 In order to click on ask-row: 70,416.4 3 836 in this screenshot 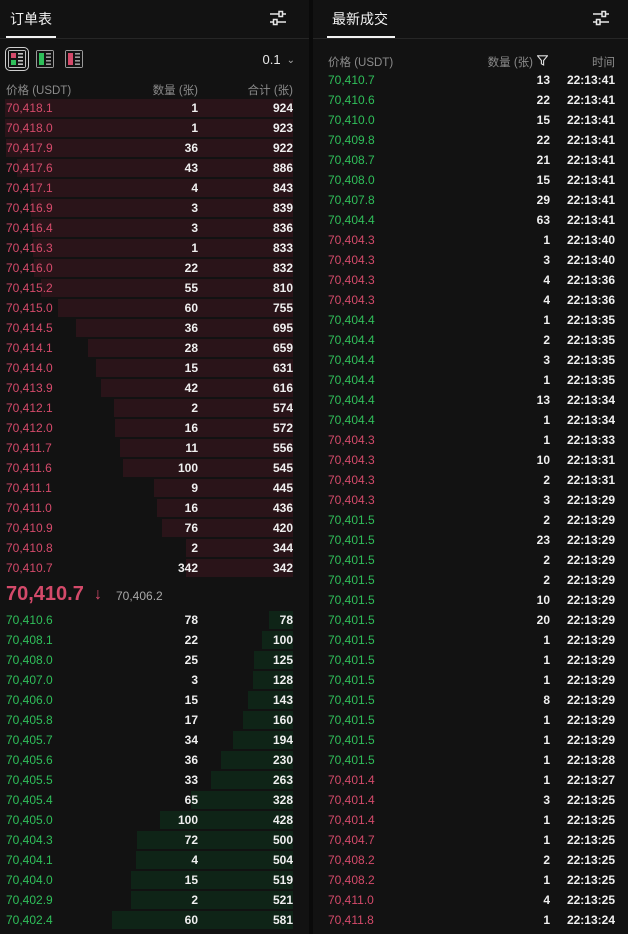, I will do `click(154, 228)`.